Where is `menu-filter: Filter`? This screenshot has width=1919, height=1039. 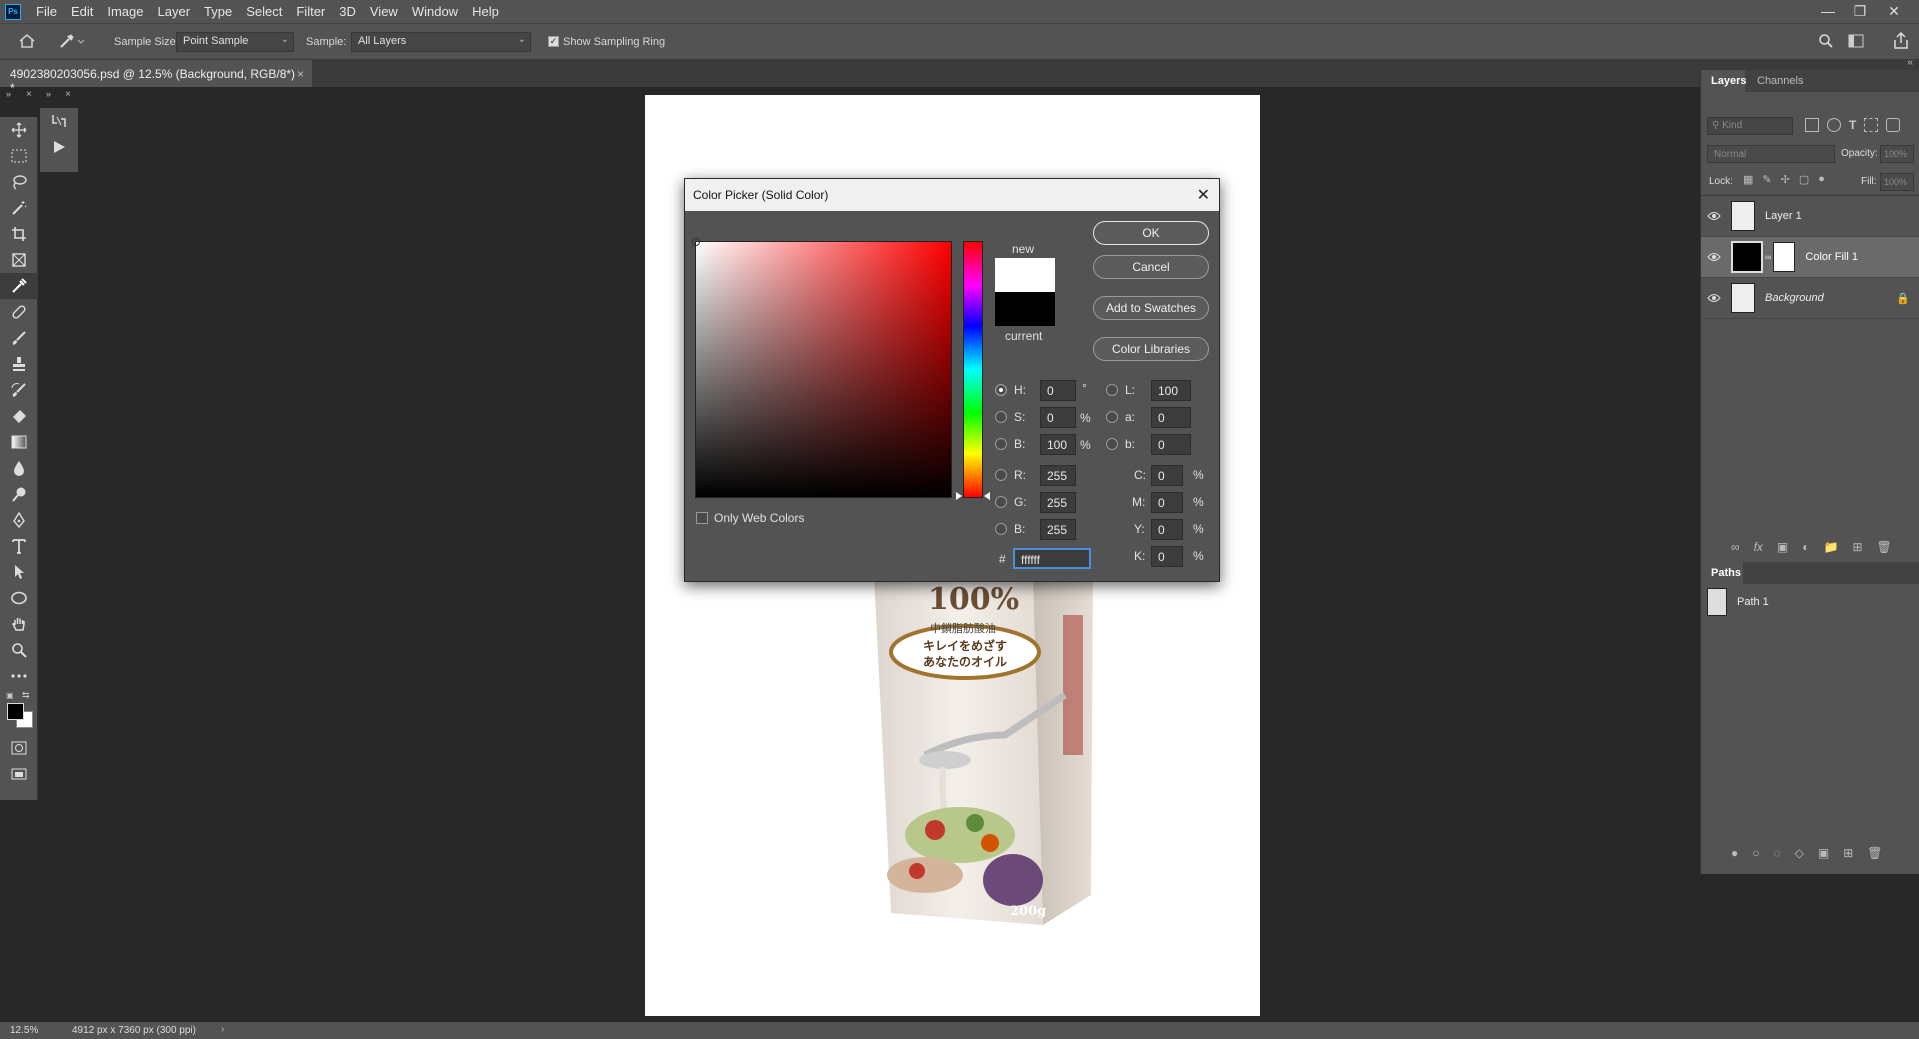
menu-filter: Filter is located at coordinates (310, 11).